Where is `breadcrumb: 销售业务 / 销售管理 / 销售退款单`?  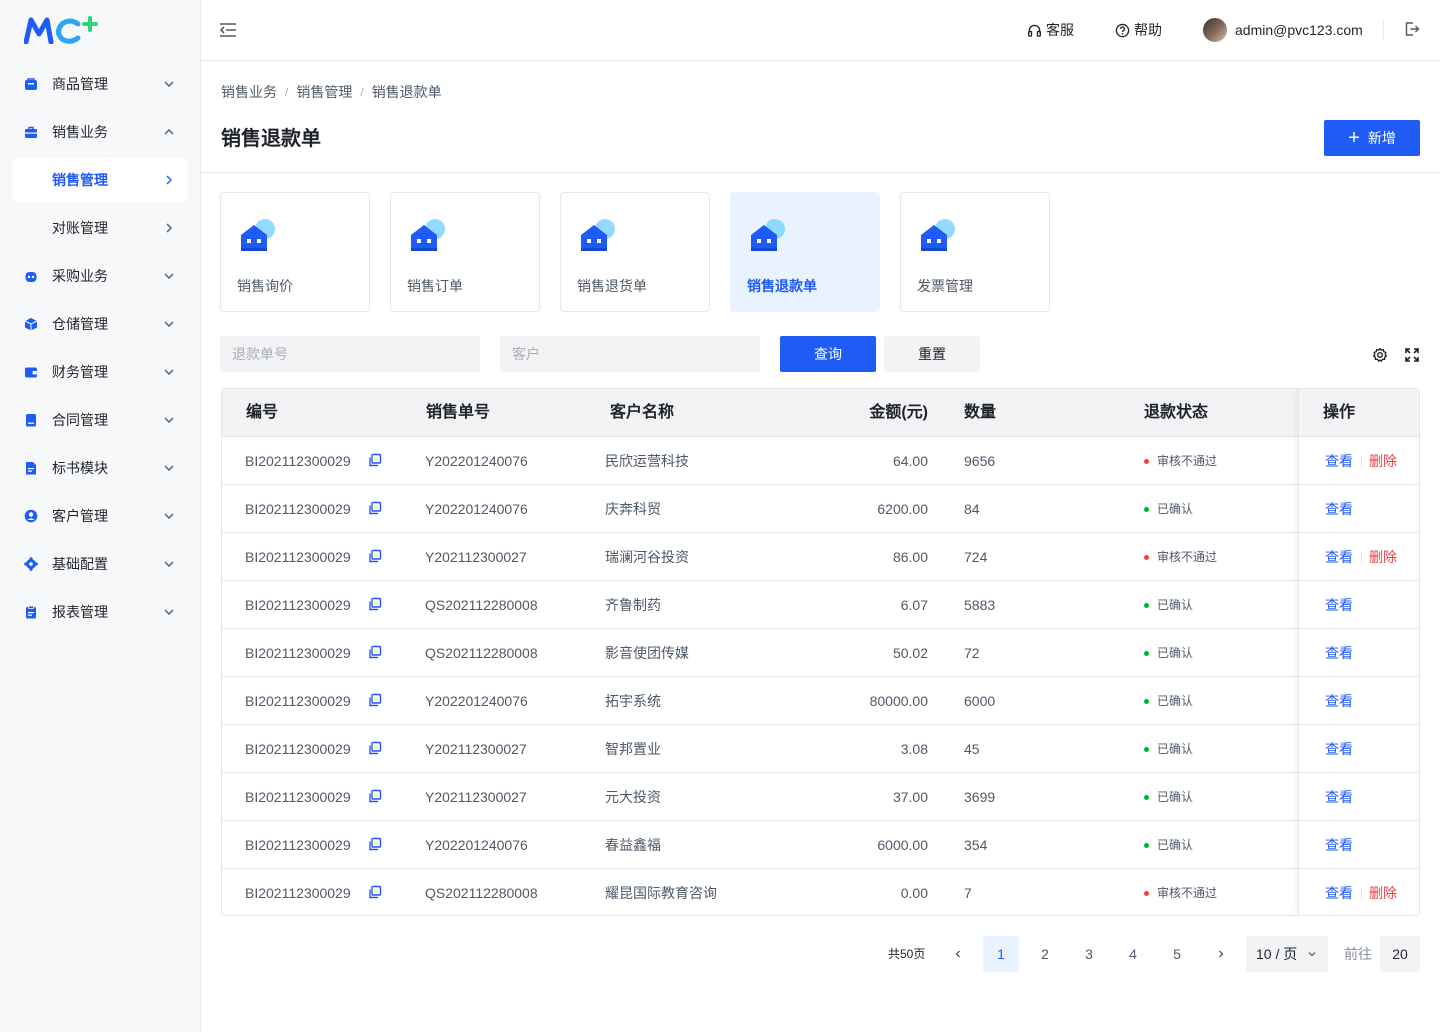
breadcrumb: 销售业务 / 销售管理 / 销售退款单 is located at coordinates (331, 92).